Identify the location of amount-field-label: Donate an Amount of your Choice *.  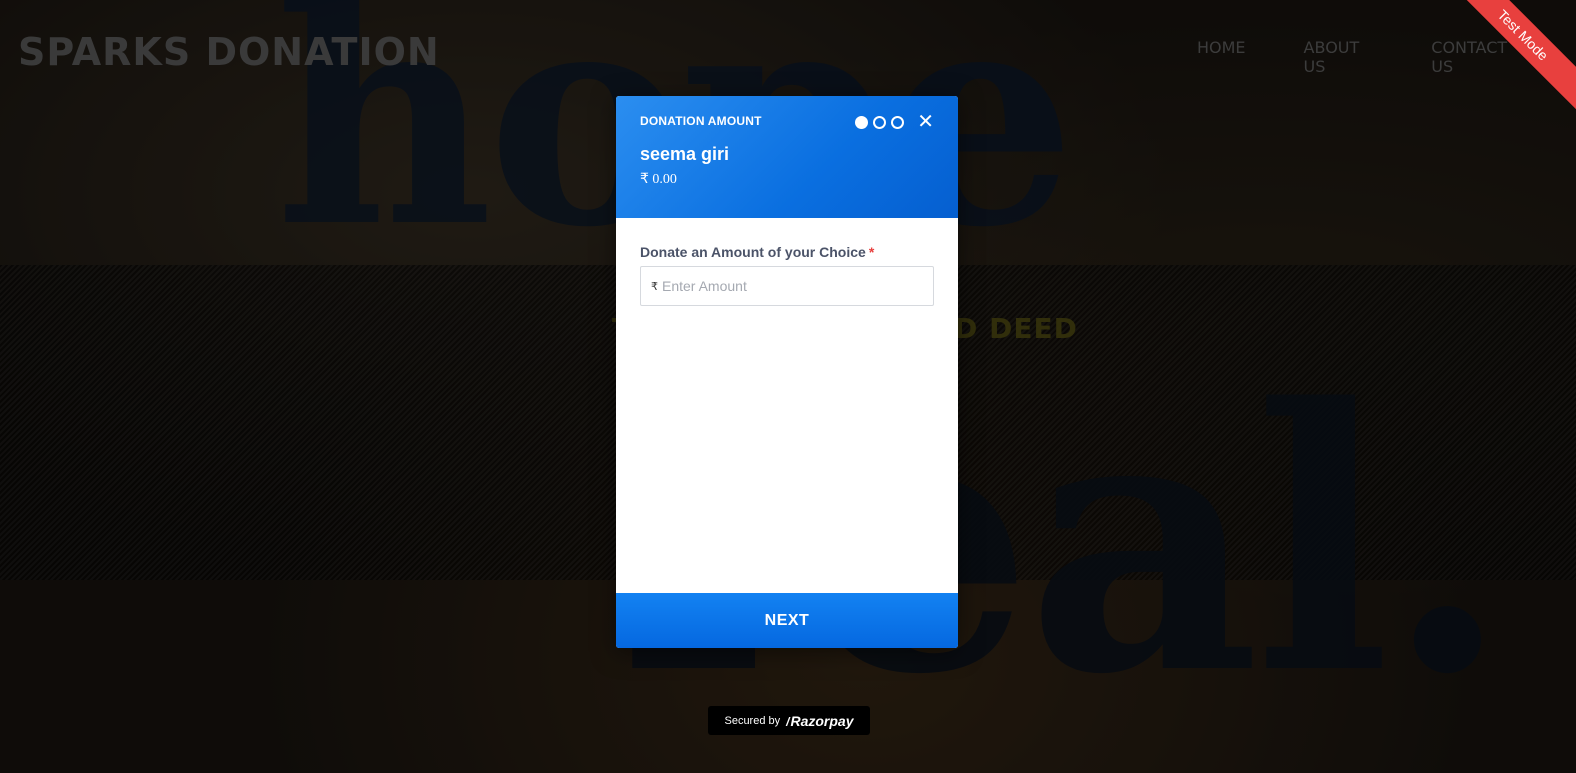
(787, 252).